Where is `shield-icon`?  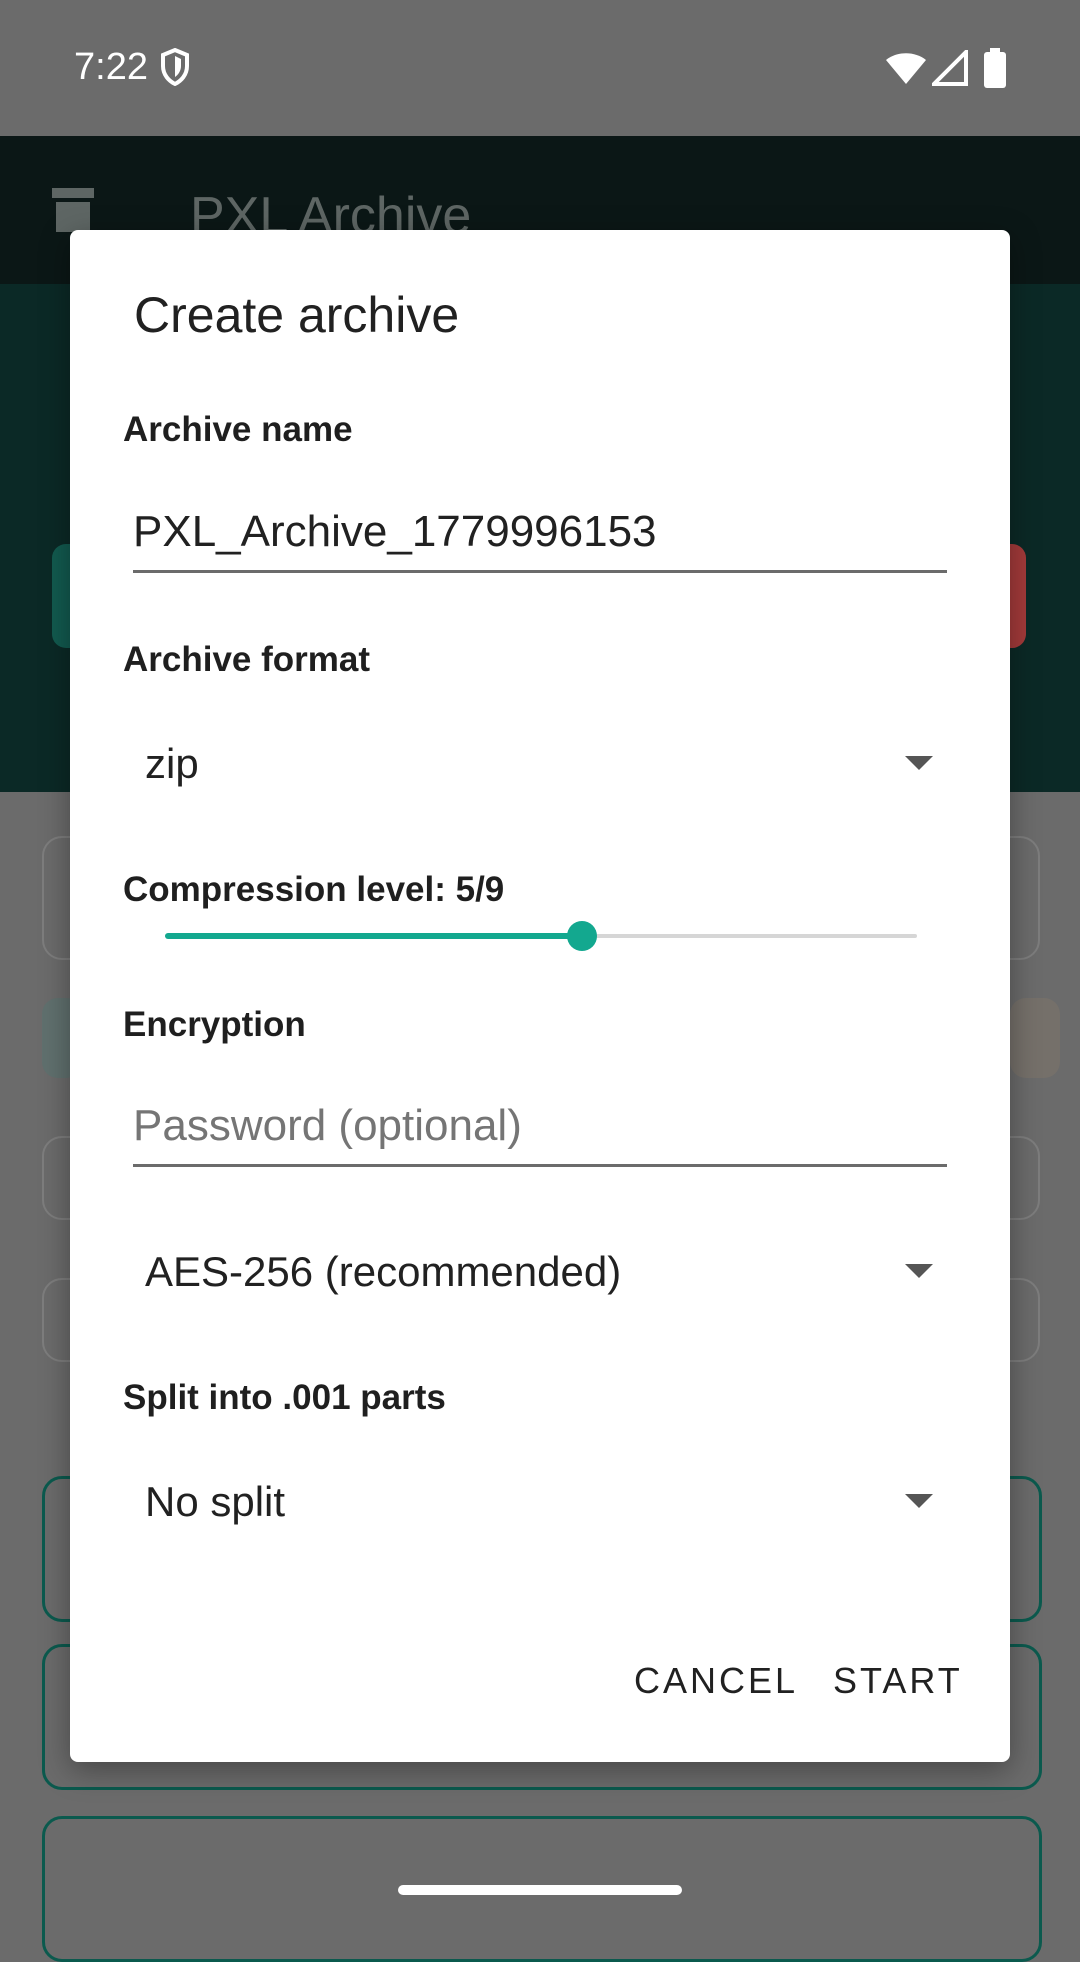 shield-icon is located at coordinates (175, 67).